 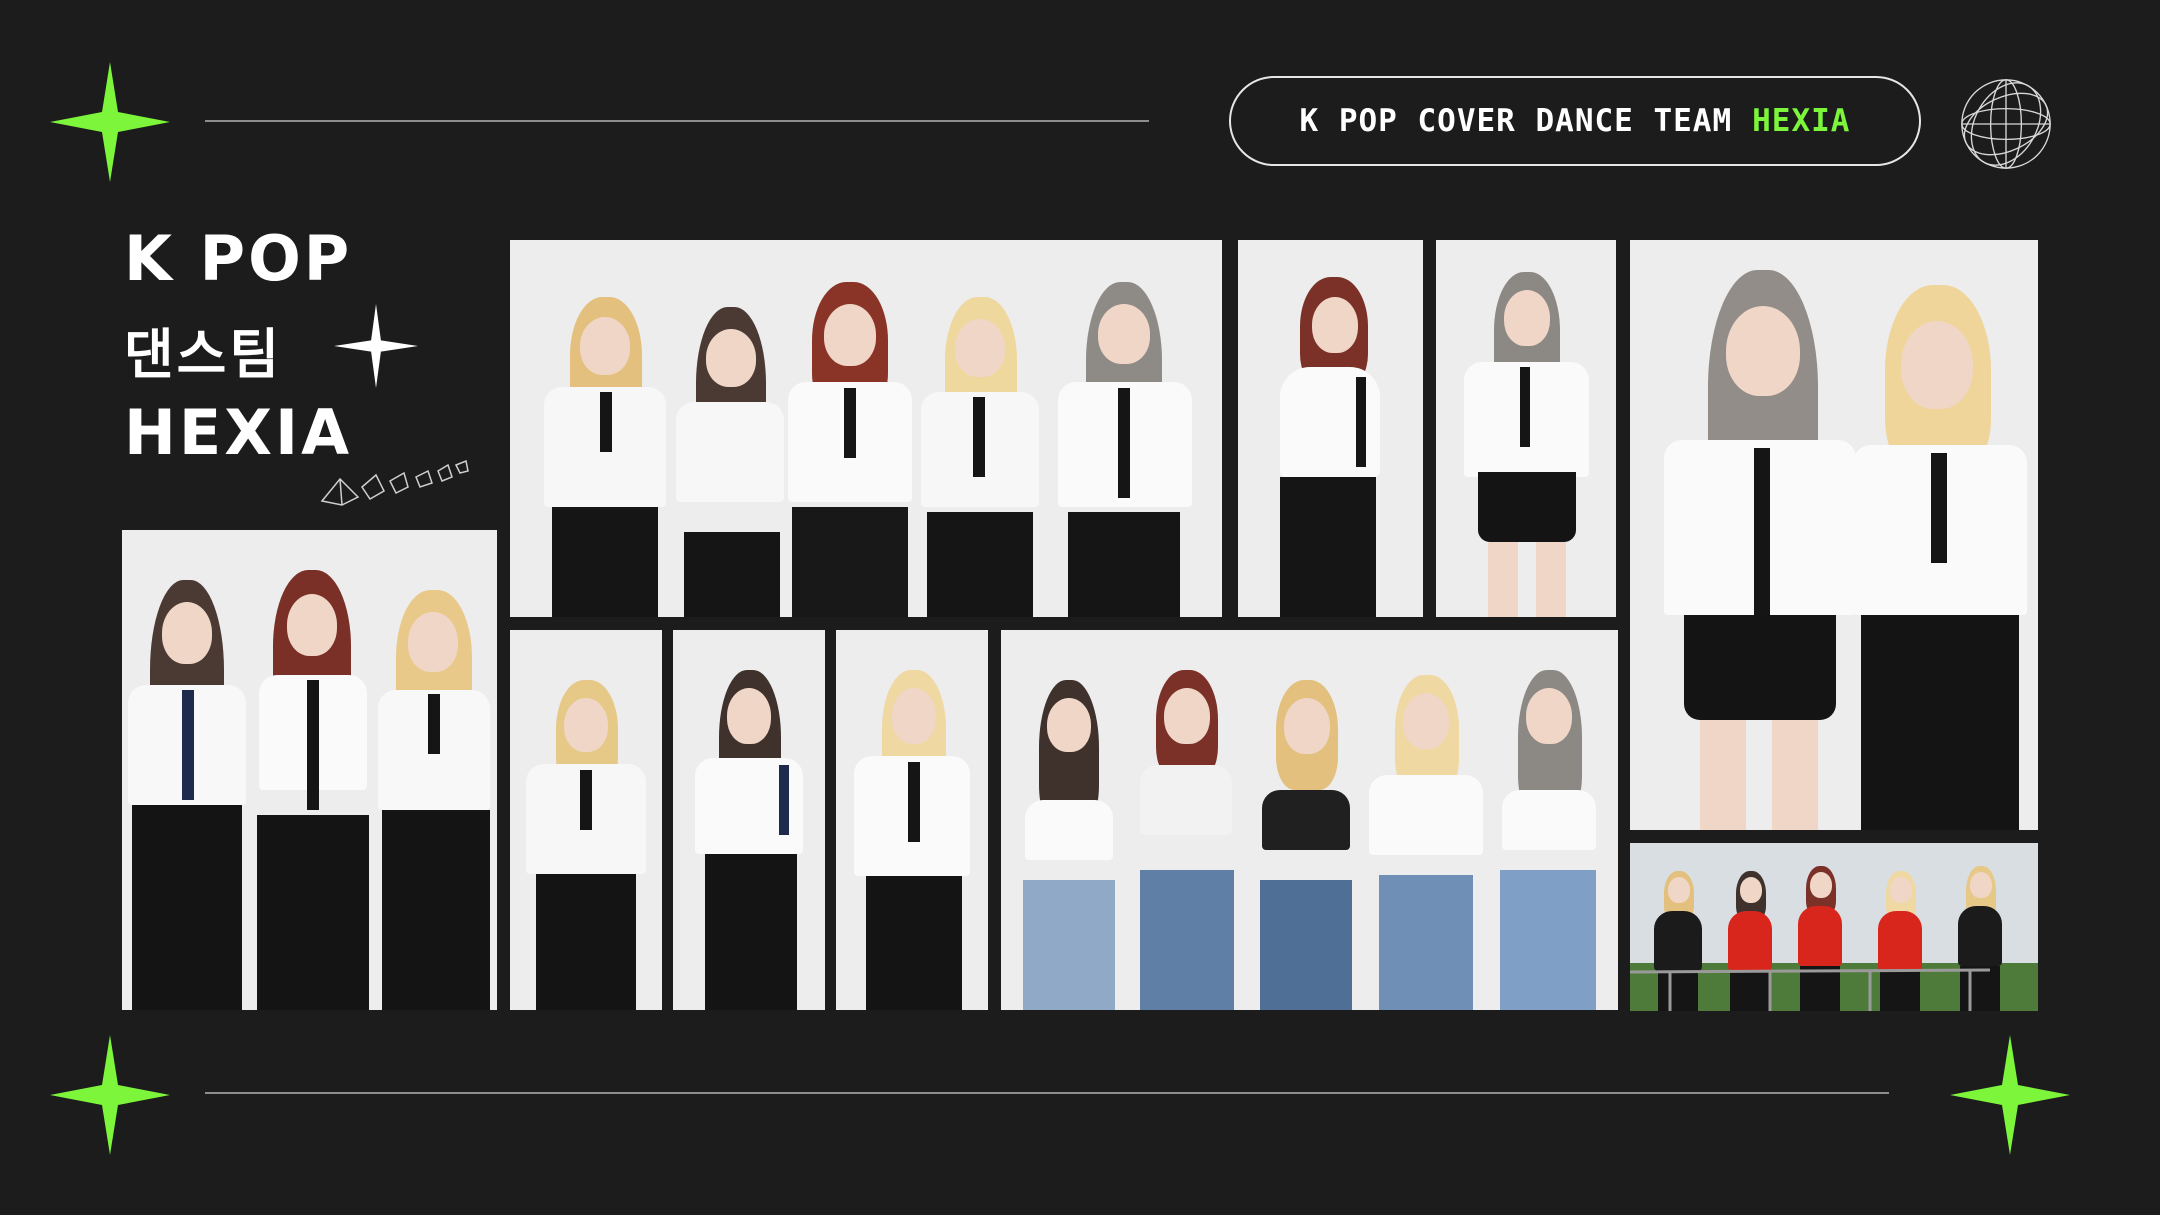 I want to click on photo-solo-red-hair, so click(x=1330, y=428).